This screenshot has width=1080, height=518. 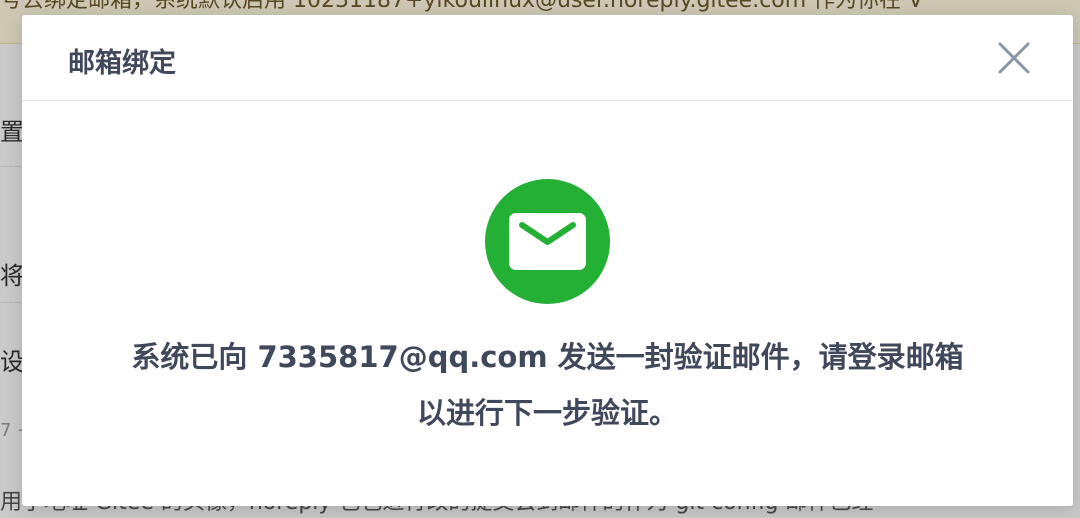 I want to click on close-icon, so click(x=1014, y=58).